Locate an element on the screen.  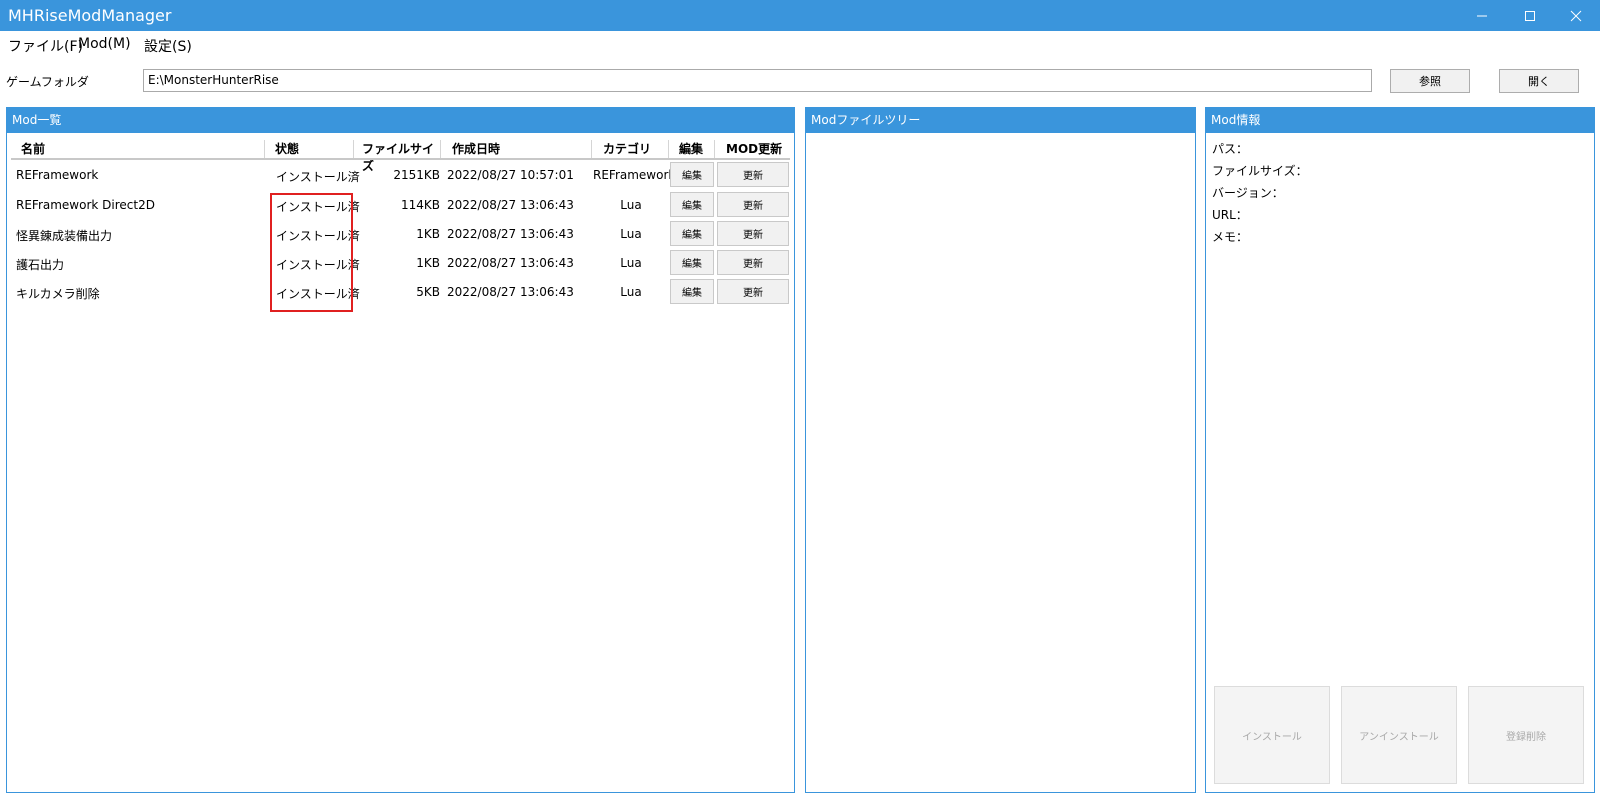
close-icon is located at coordinates (1576, 15).